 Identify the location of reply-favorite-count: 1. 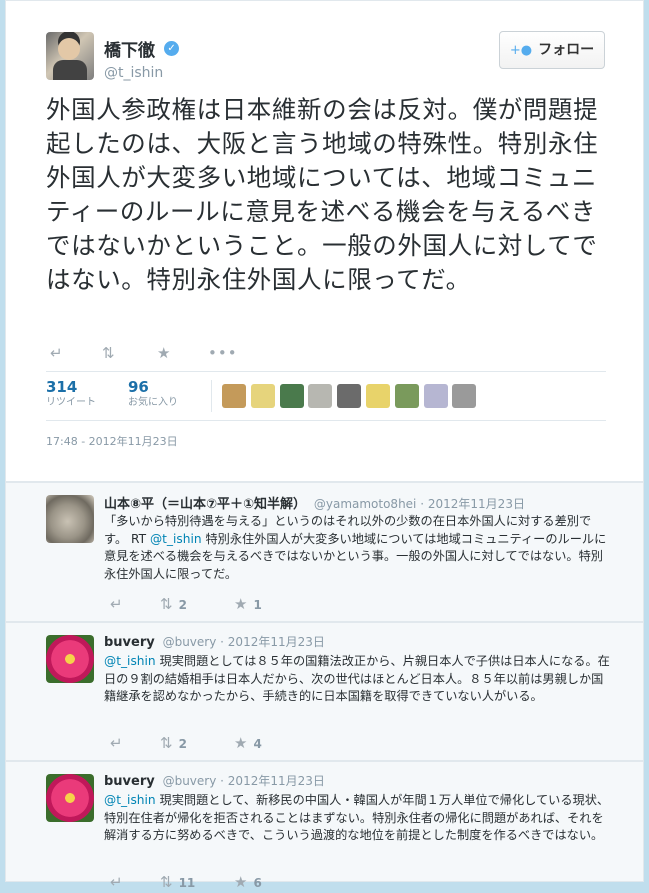
(257, 605).